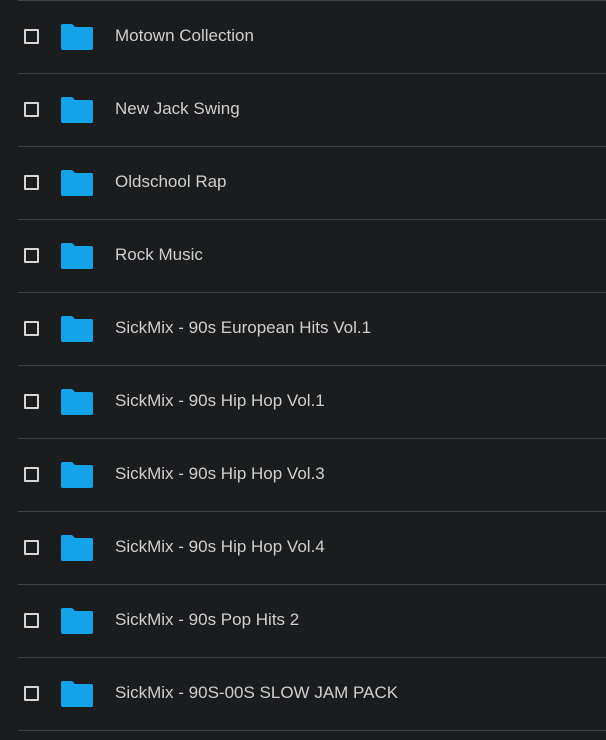  What do you see at coordinates (171, 182) in the screenshot?
I see `folder-name: Oldschool Rap` at bounding box center [171, 182].